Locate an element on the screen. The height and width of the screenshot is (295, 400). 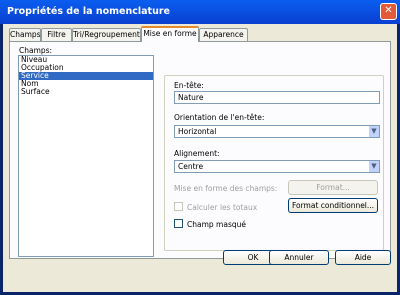
alignment-select: Centre ▼ is located at coordinates (277, 166).